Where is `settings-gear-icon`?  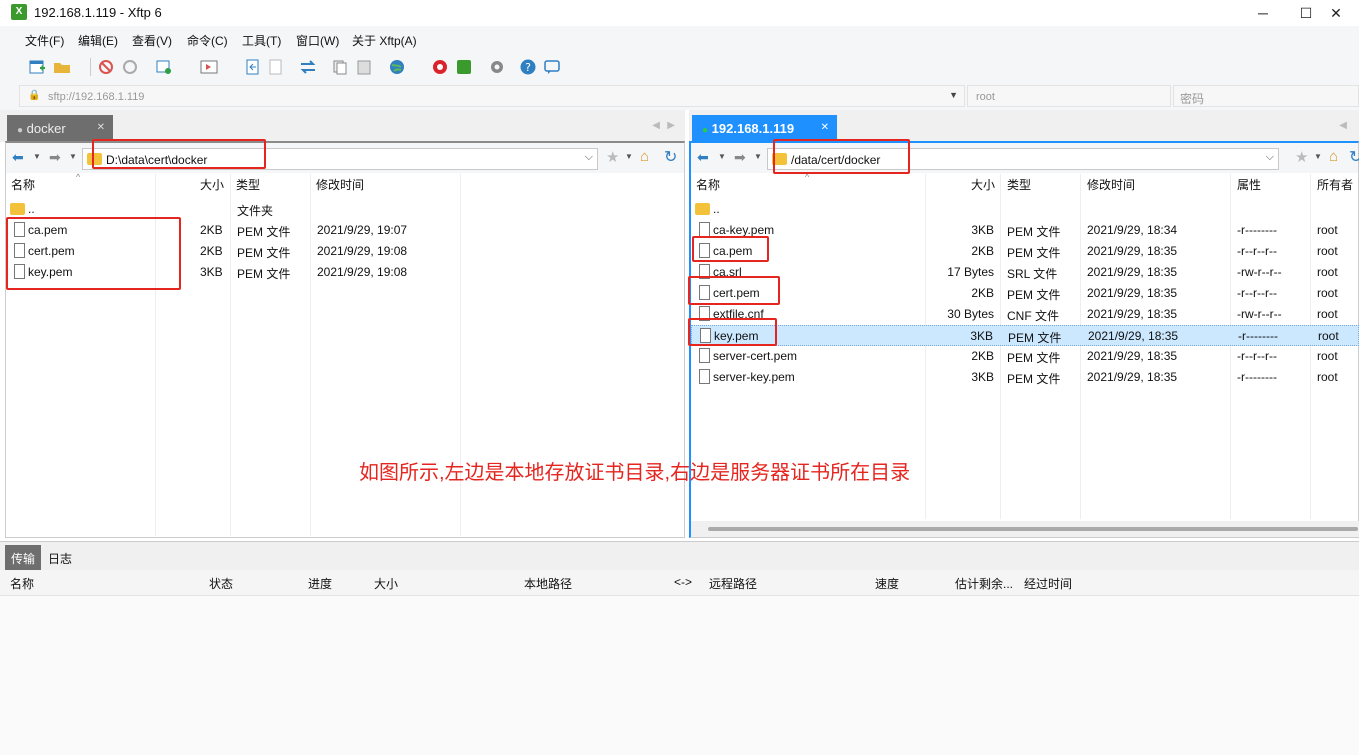
settings-gear-icon is located at coordinates (497, 67).